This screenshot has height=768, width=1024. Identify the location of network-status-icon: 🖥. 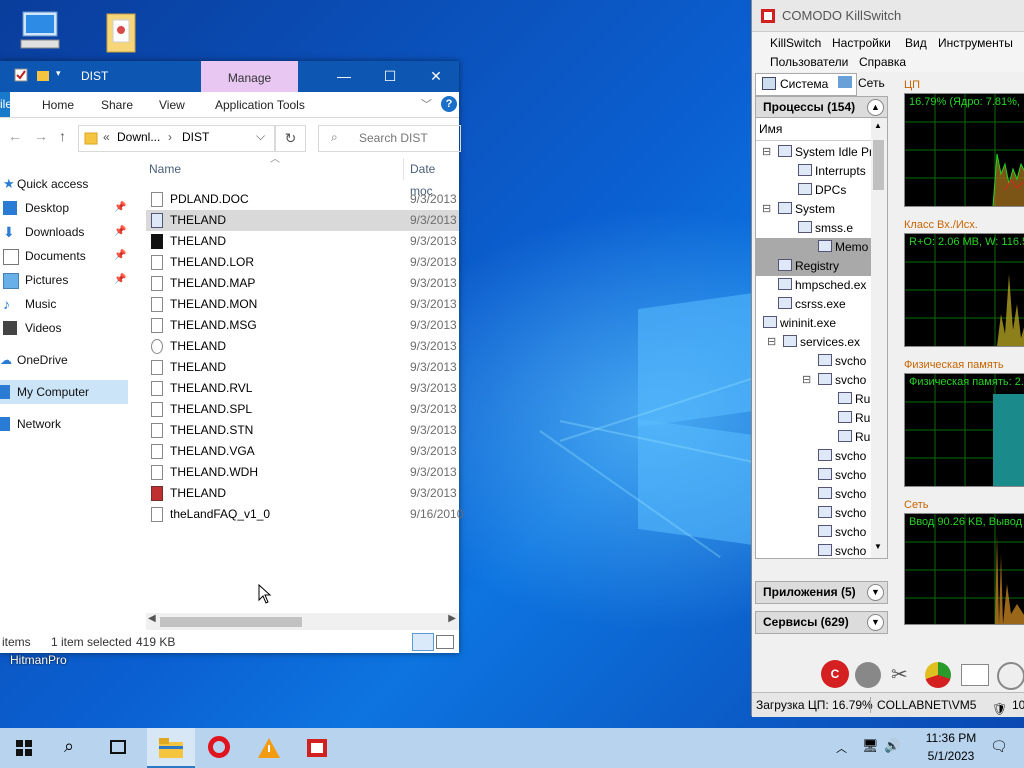
(870, 746).